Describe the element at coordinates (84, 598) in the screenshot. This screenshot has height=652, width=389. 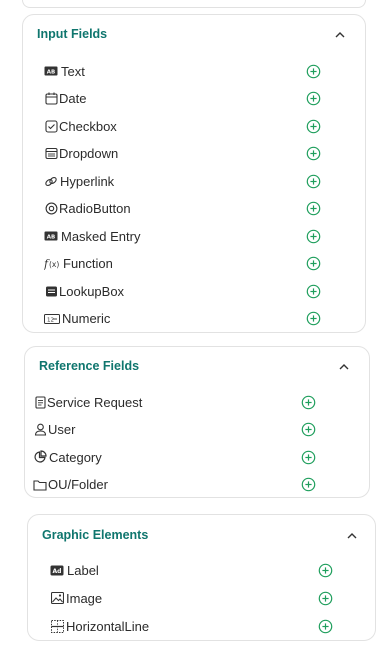
I see `field-item-label: Image` at that location.